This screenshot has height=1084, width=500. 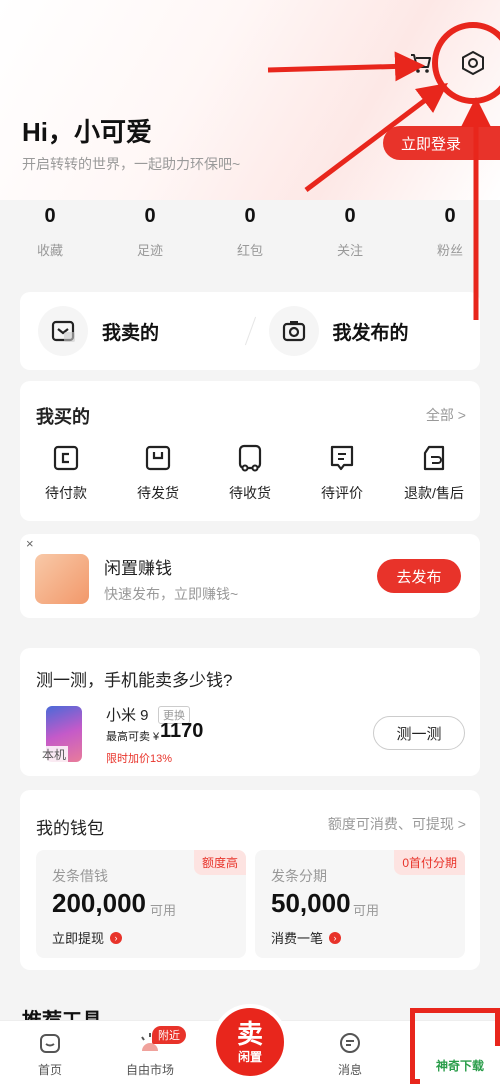 What do you see at coordinates (346, 66) in the screenshot?
I see `arrow-to-cart` at bounding box center [346, 66].